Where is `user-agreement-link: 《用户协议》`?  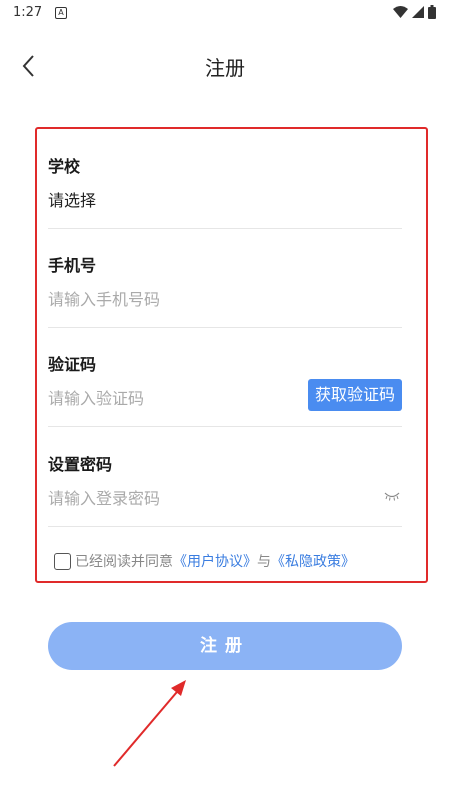 user-agreement-link: 《用户协议》 is located at coordinates (215, 561).